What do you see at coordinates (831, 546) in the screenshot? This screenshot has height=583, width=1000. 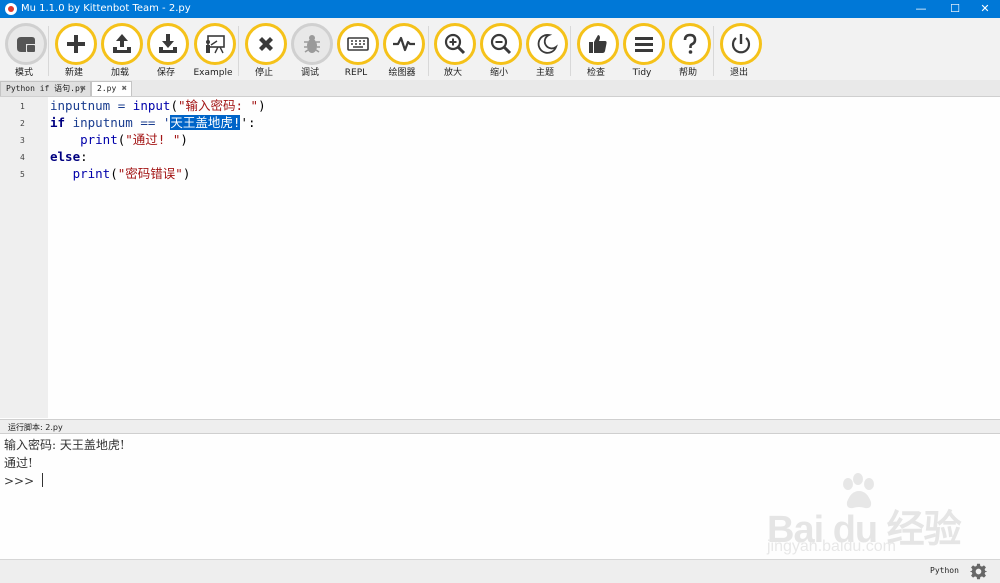 I see `watermark-url: jingyan.baidu.com` at bounding box center [831, 546].